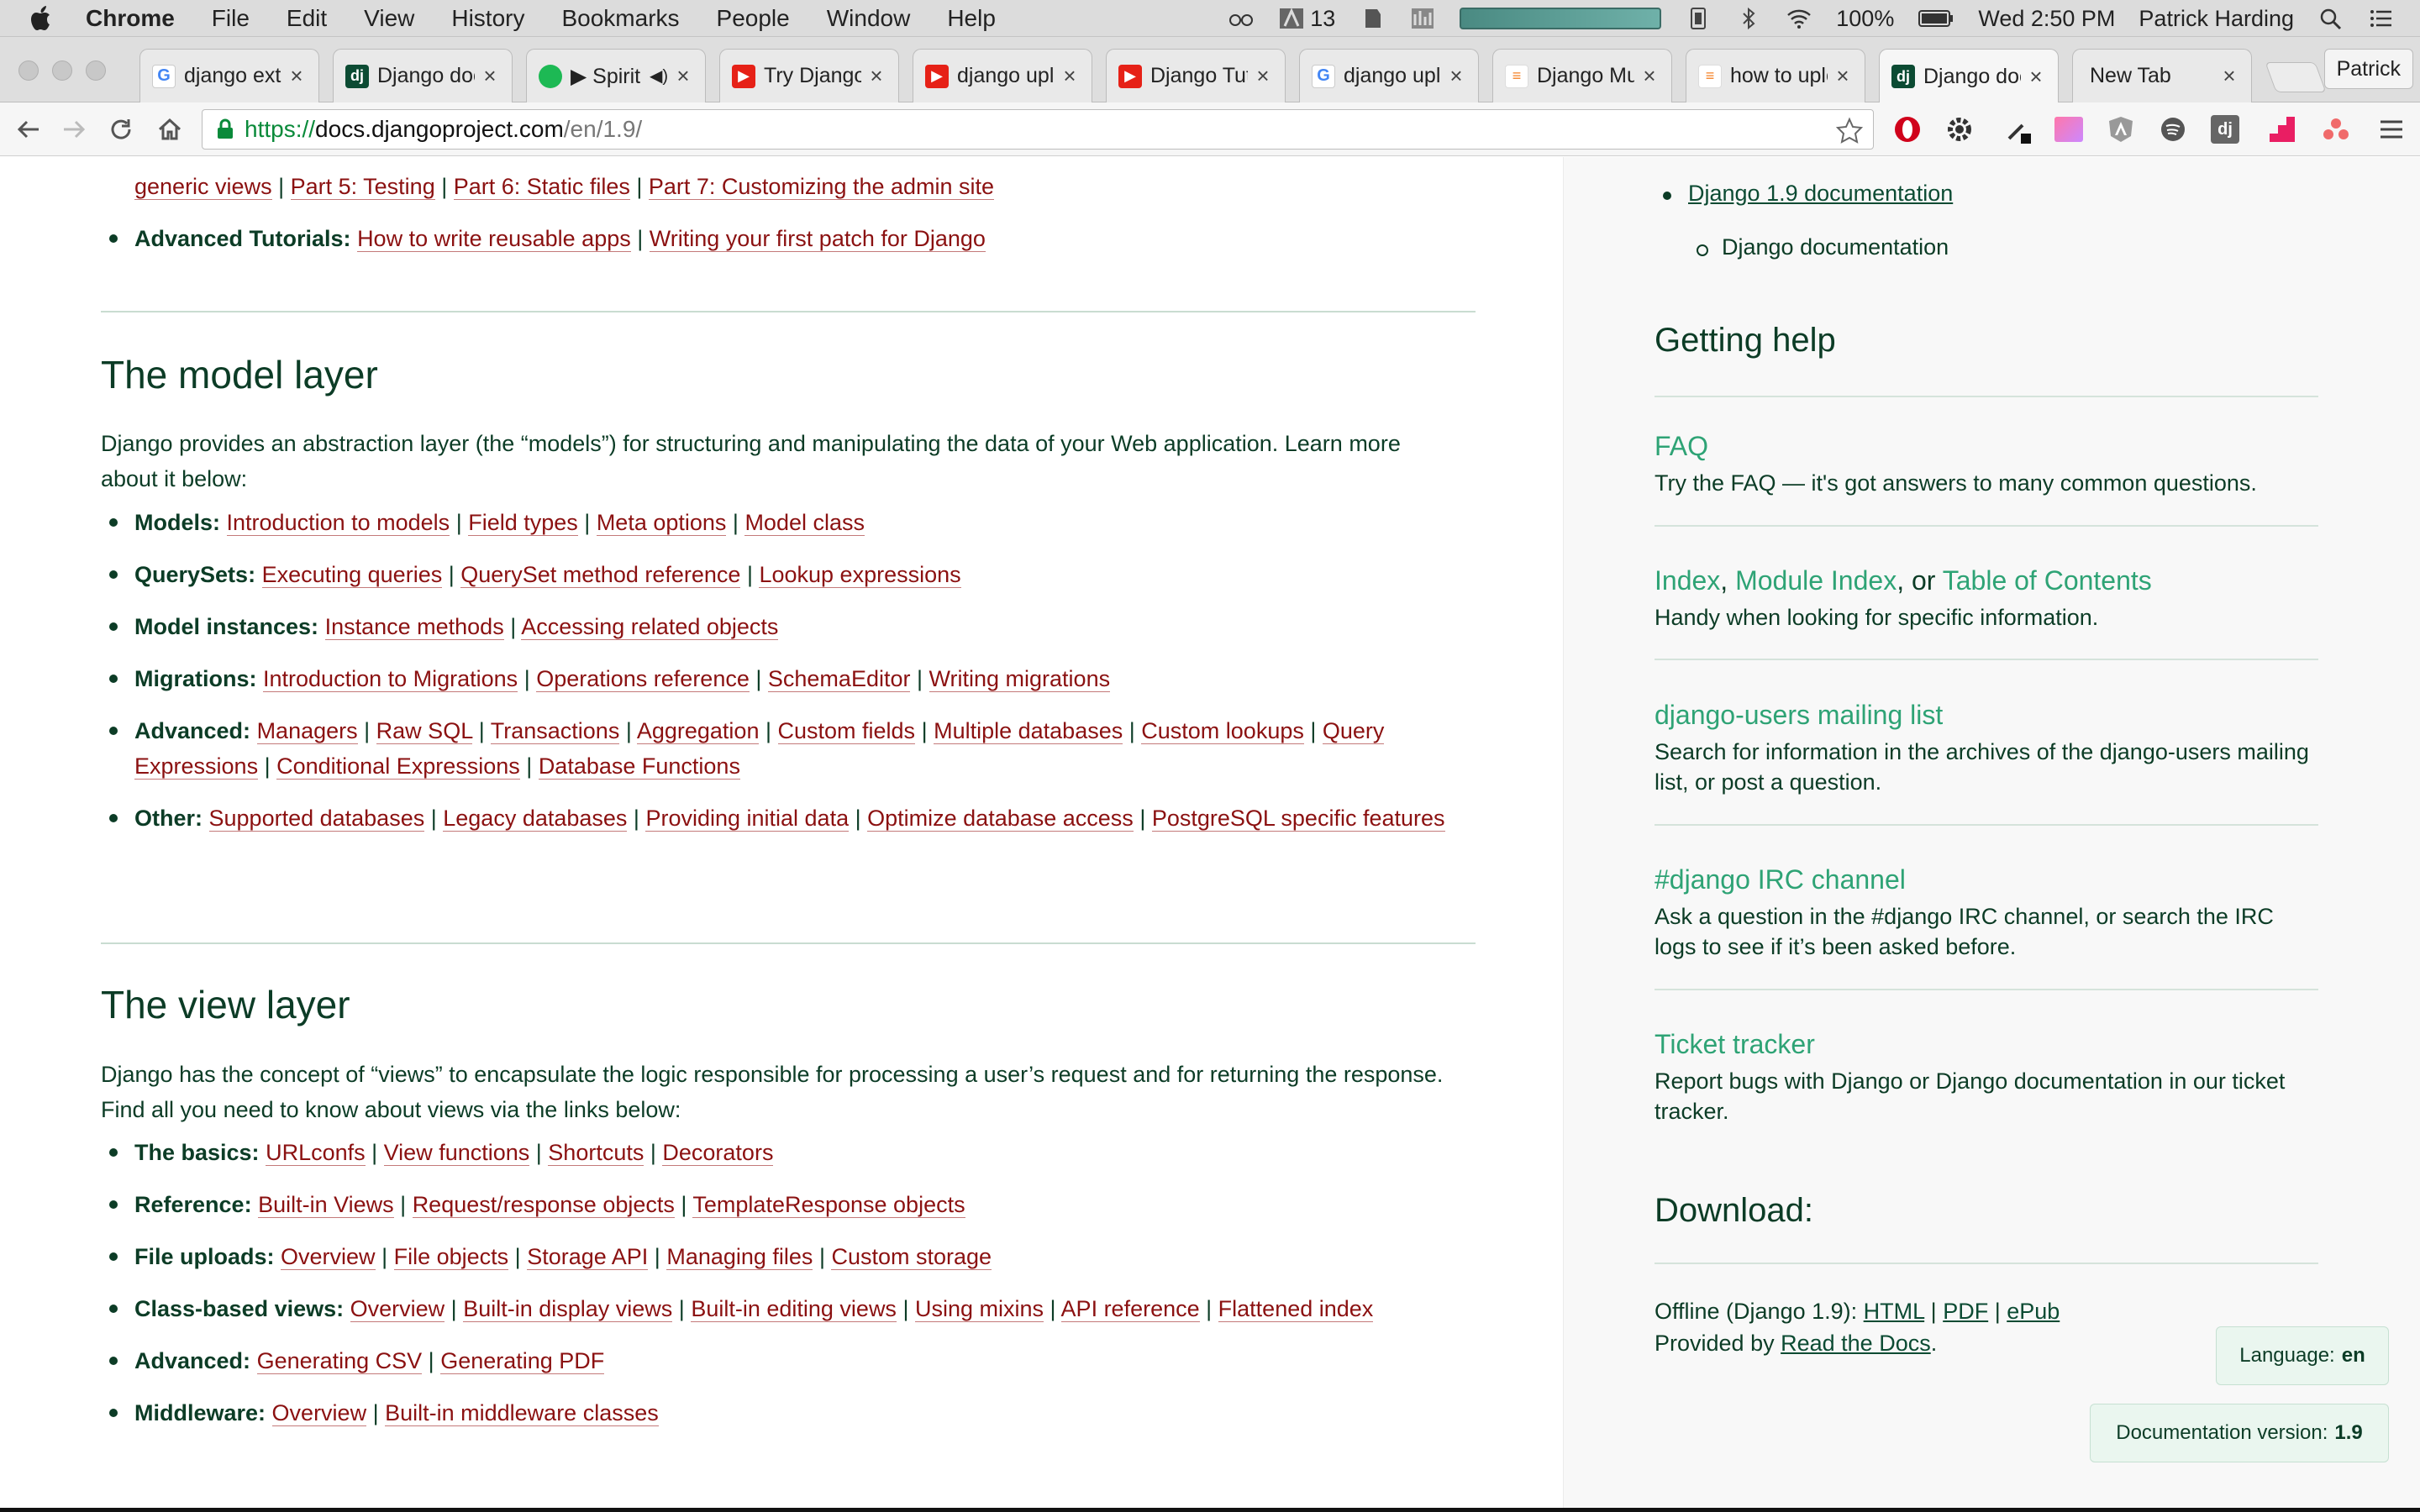  Describe the element at coordinates (2162, 75) in the screenshot. I see `tab-new-tab: New Tab ×` at that location.